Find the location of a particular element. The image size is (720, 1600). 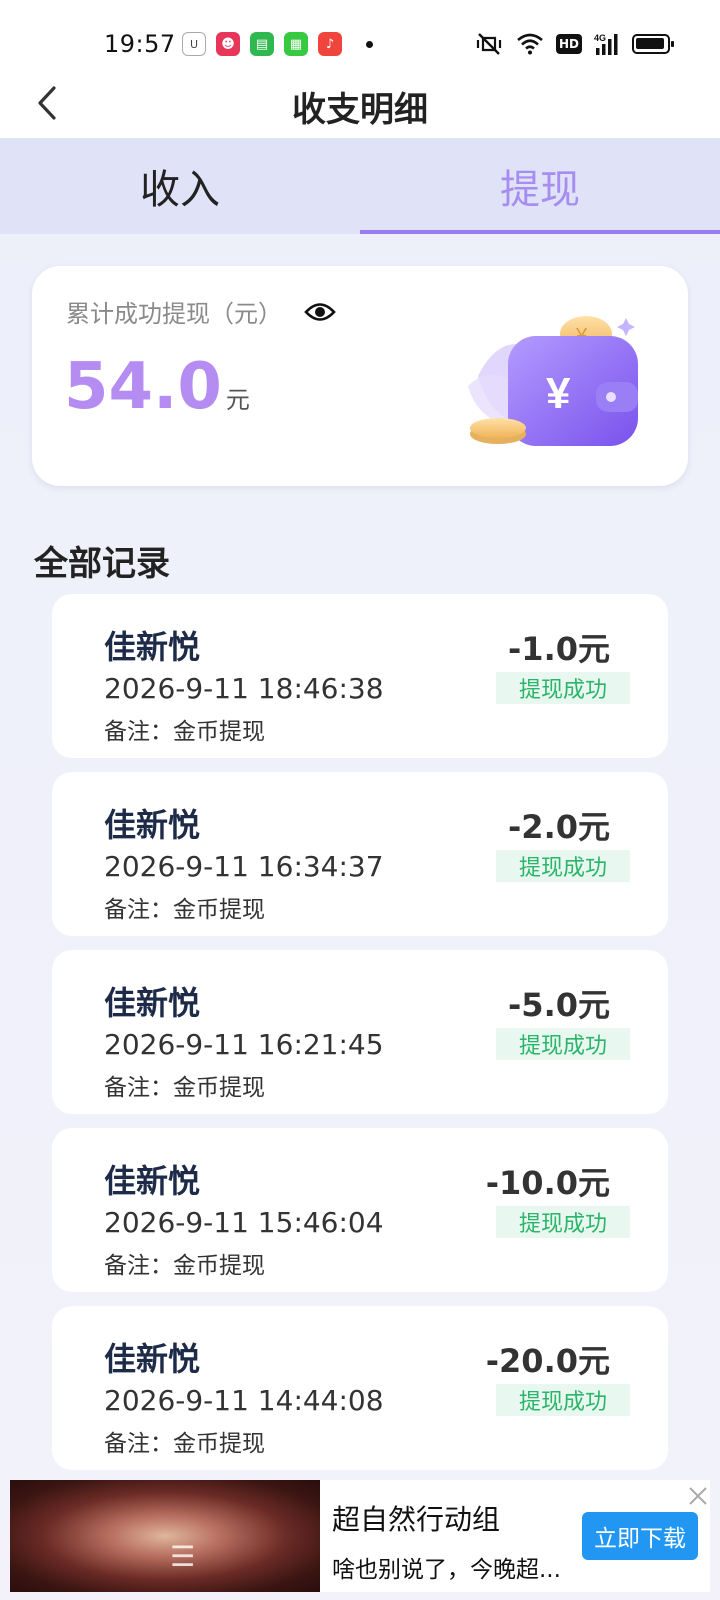

vibrate-mute-icon is located at coordinates (489, 44).